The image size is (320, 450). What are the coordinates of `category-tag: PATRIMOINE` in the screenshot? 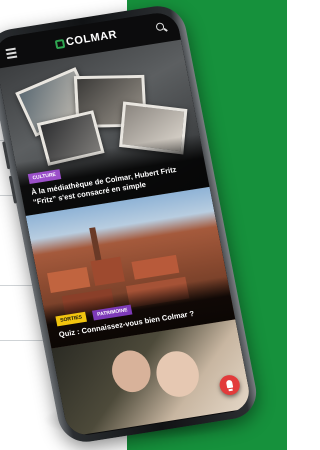 It's located at (112, 312).